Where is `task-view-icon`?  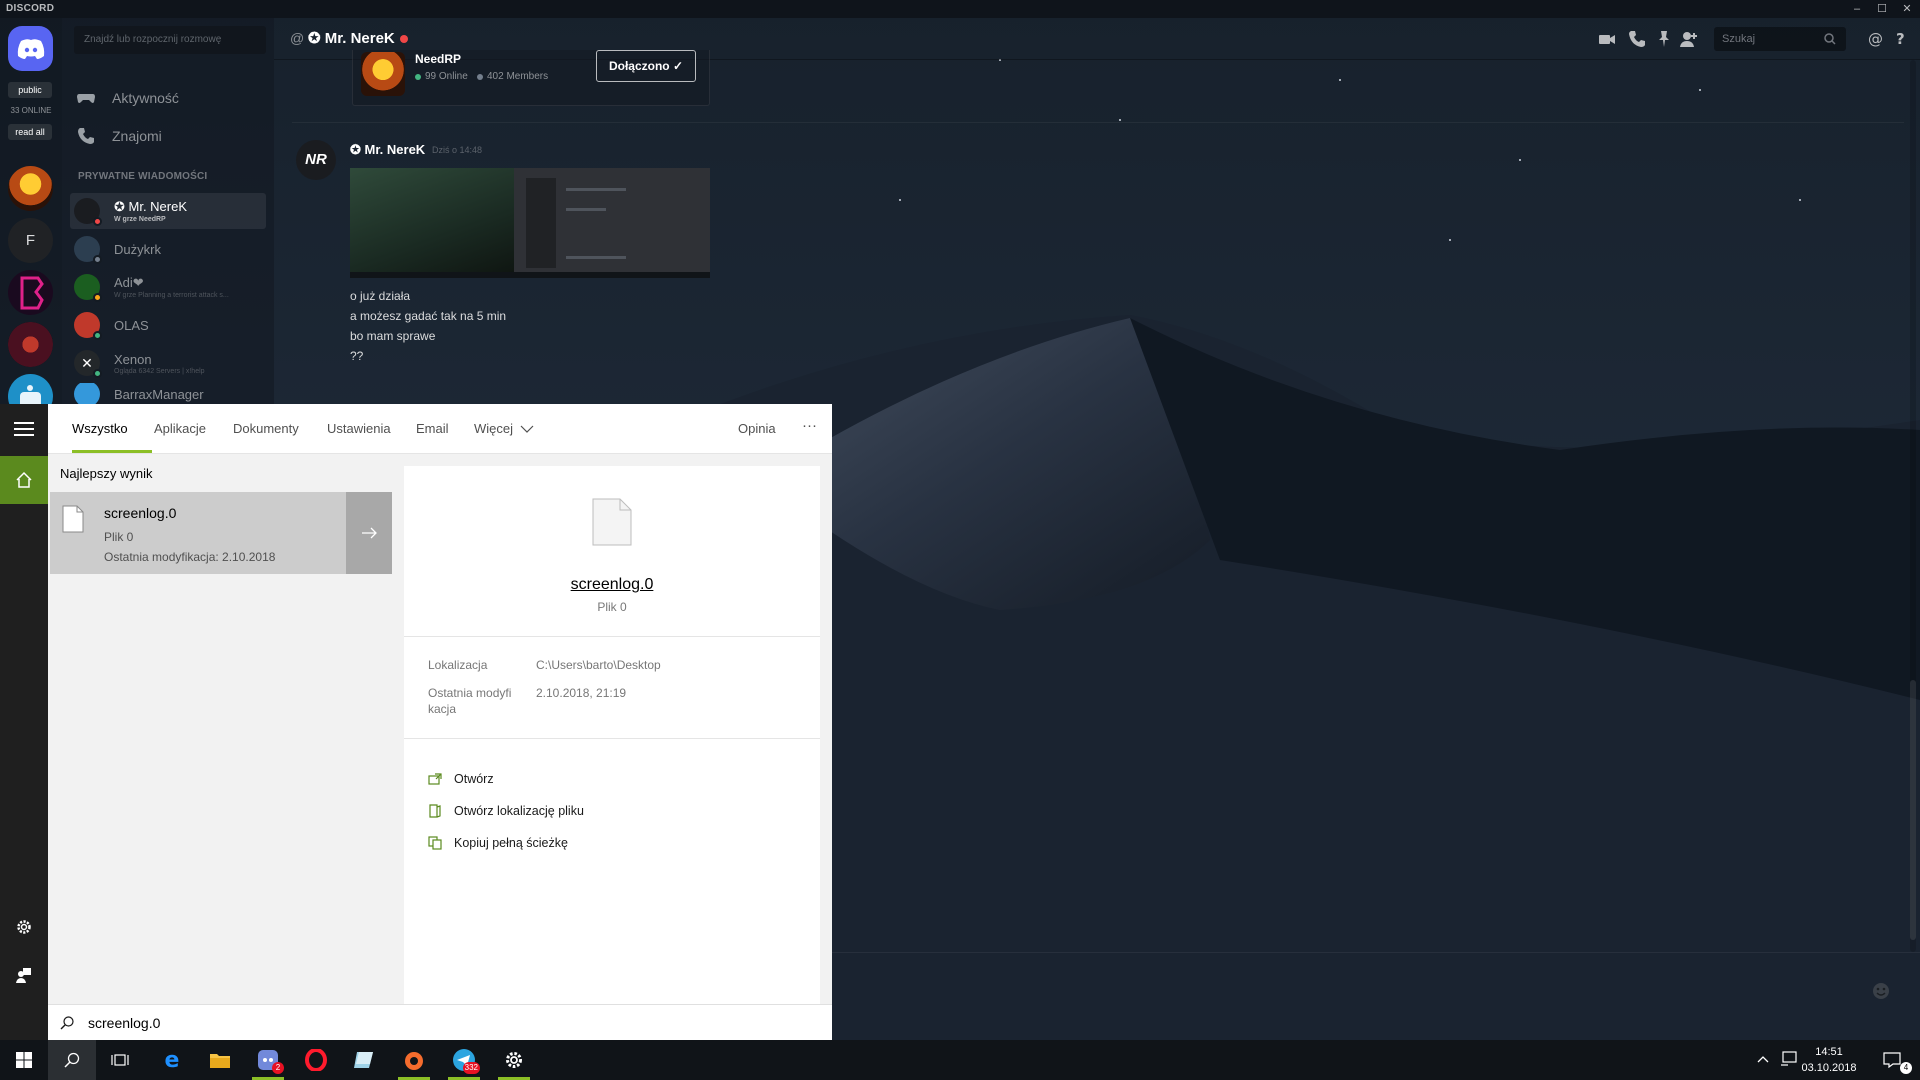 task-view-icon is located at coordinates (120, 1060).